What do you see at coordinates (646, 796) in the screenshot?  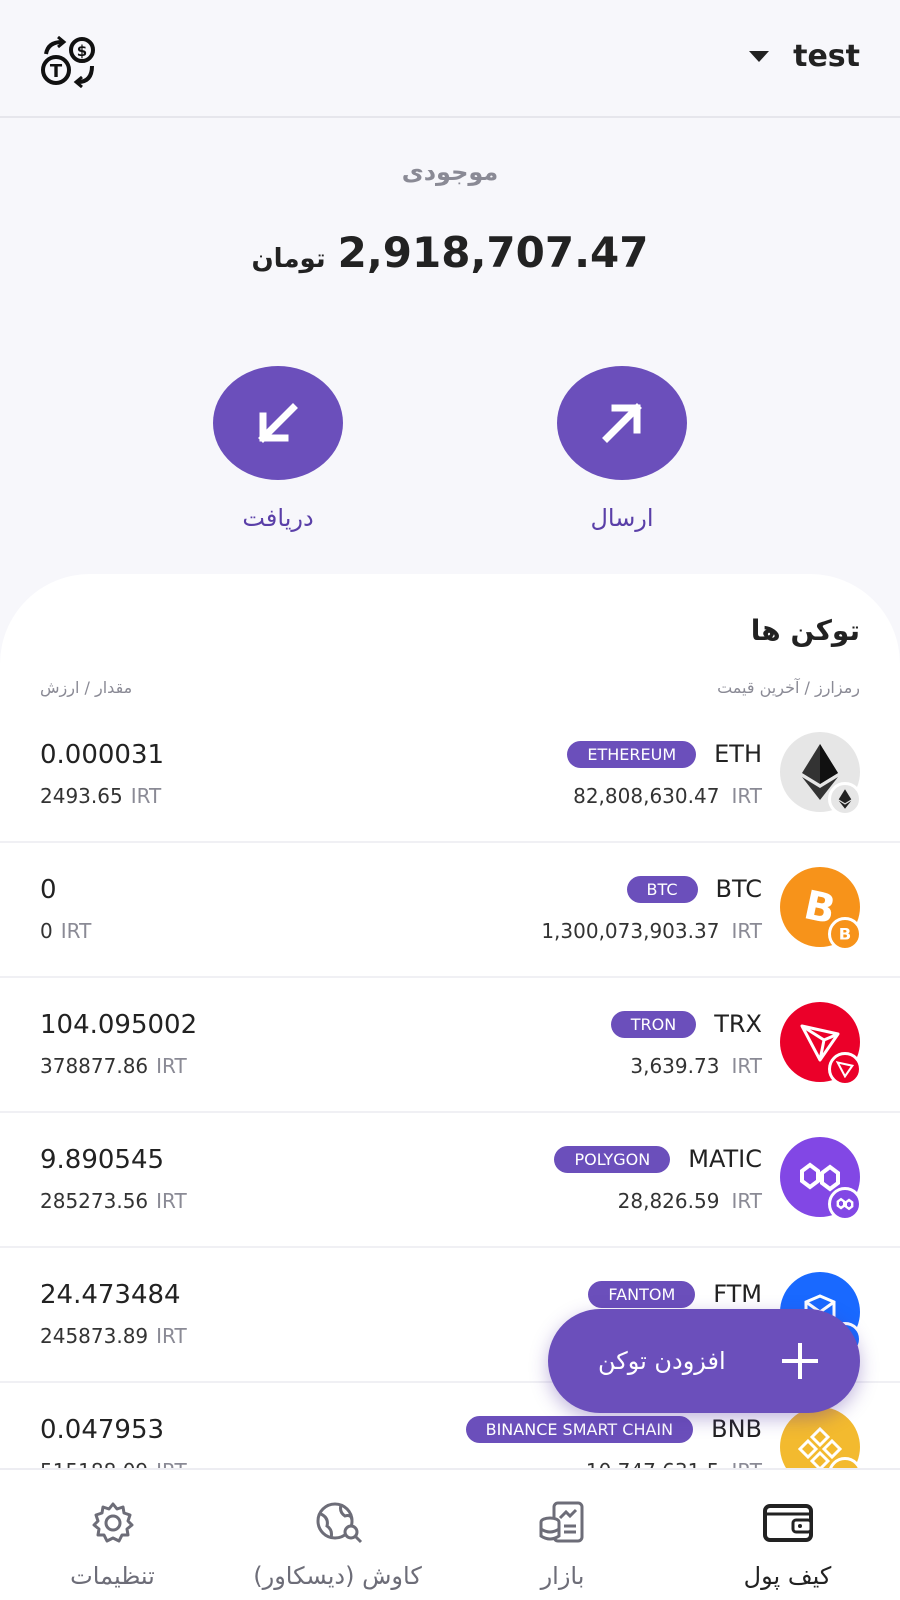 I see `token-price: 82,808,630.47` at bounding box center [646, 796].